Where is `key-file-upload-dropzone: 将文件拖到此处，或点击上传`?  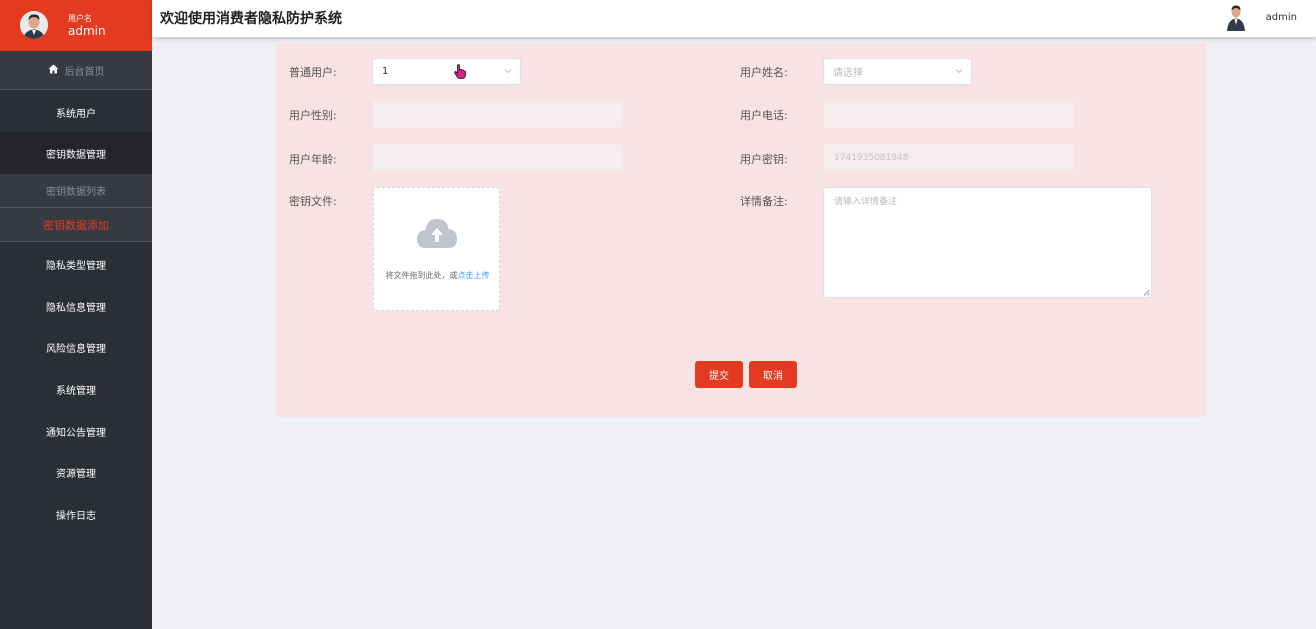
key-file-upload-dropzone: 将文件拖到此处，或点击上传 is located at coordinates (436, 249).